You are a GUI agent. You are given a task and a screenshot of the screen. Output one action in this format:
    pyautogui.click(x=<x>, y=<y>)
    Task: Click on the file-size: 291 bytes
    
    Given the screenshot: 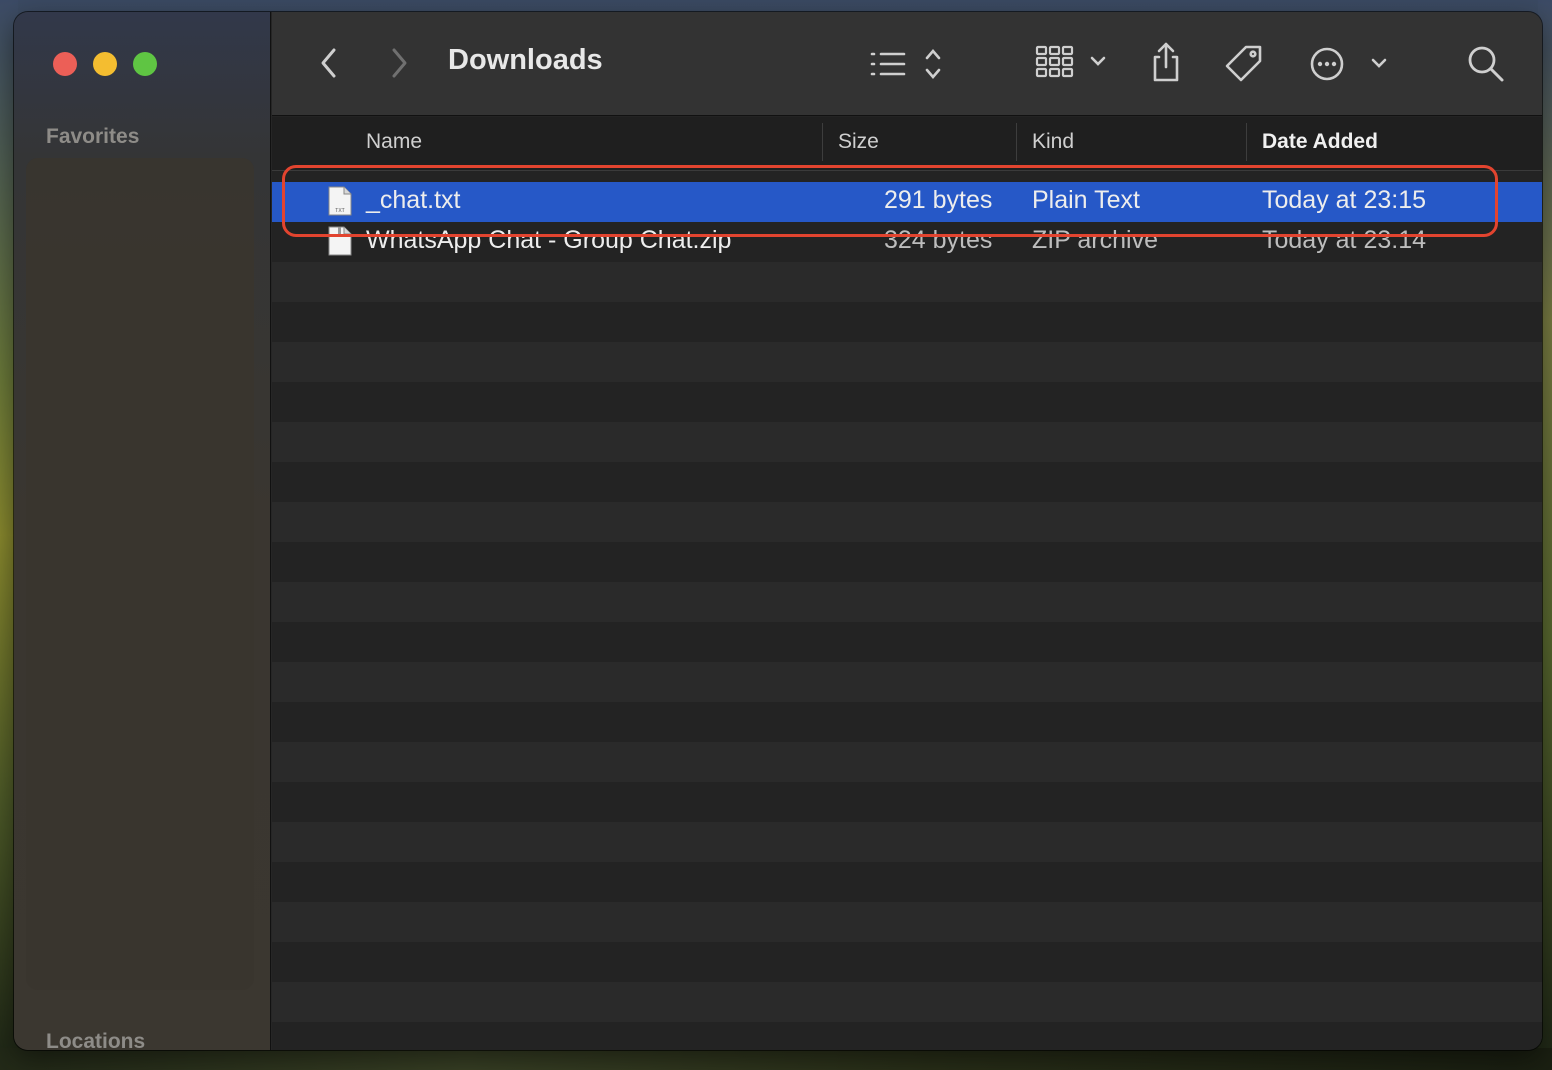 What is the action you would take?
    pyautogui.click(x=938, y=200)
    